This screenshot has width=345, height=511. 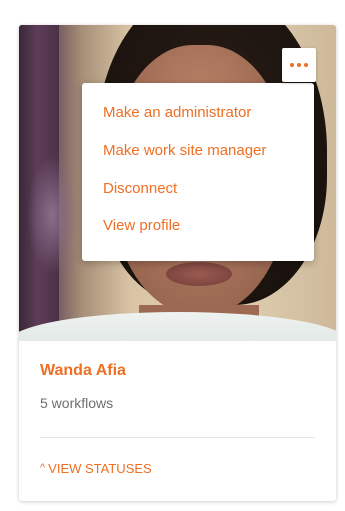 I want to click on menu-item-view-profile: View profile, so click(x=141, y=226).